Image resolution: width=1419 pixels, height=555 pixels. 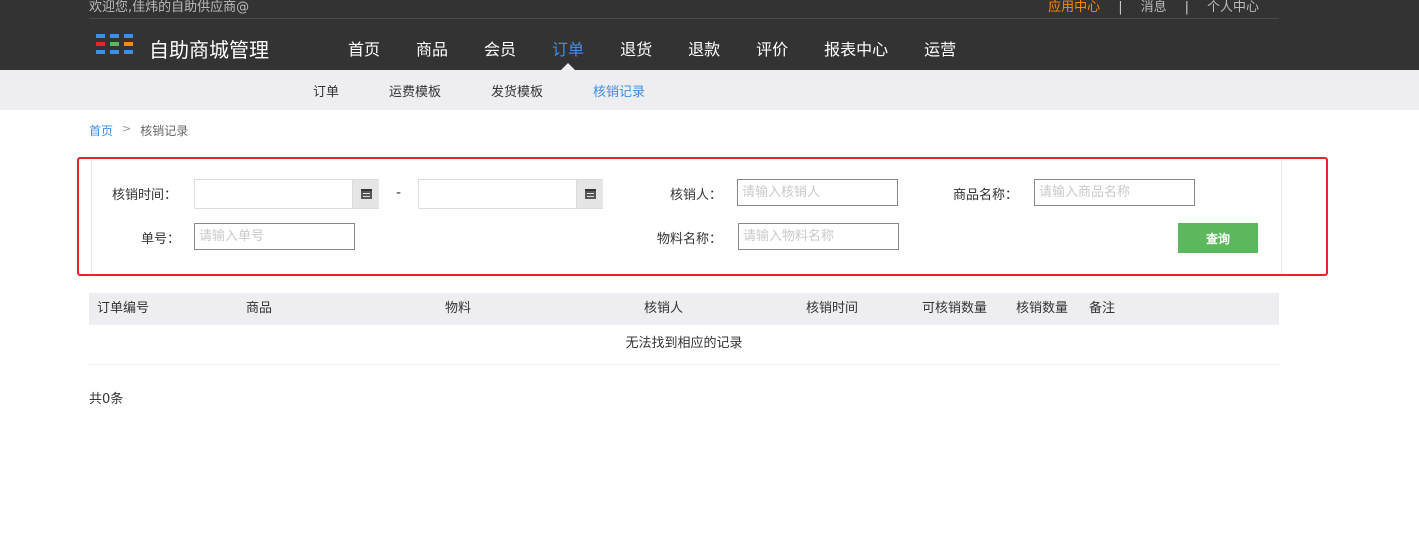 What do you see at coordinates (164, 131) in the screenshot?
I see `breadcrumb-current: 核销记录` at bounding box center [164, 131].